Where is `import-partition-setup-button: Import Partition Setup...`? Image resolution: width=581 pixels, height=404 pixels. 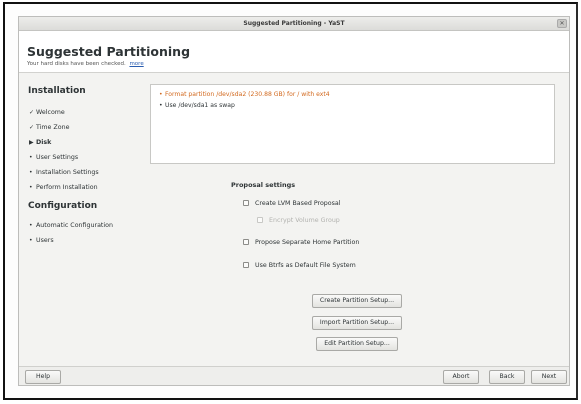 import-partition-setup-button: Import Partition Setup... is located at coordinates (357, 323).